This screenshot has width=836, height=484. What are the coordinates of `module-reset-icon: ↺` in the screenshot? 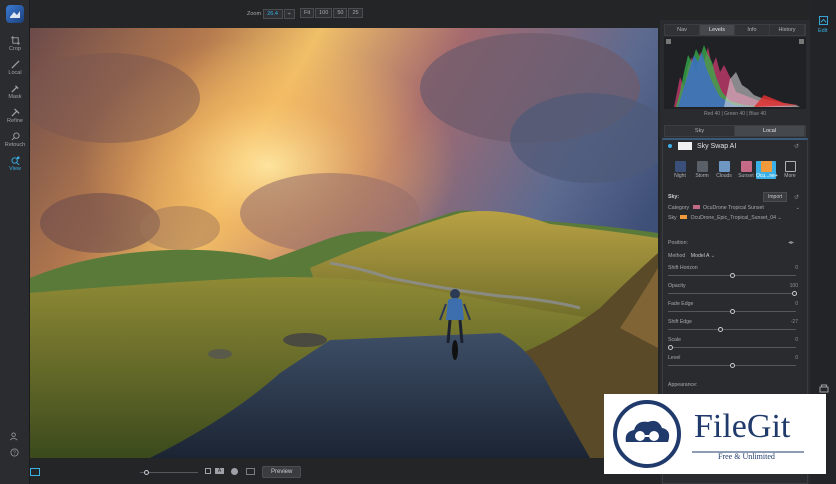 It's located at (796, 146).